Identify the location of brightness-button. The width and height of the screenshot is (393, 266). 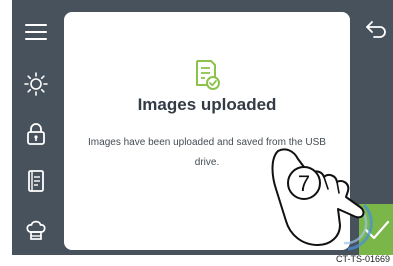
(36, 84).